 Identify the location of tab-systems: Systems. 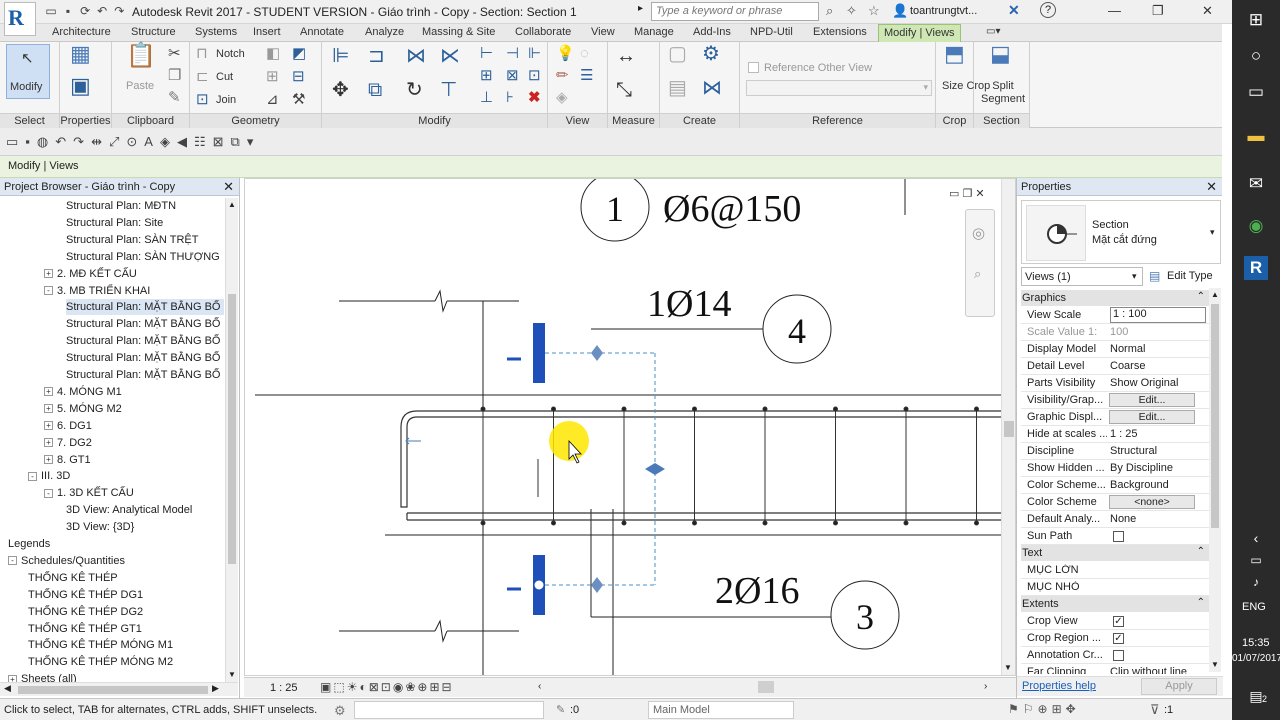
(216, 32).